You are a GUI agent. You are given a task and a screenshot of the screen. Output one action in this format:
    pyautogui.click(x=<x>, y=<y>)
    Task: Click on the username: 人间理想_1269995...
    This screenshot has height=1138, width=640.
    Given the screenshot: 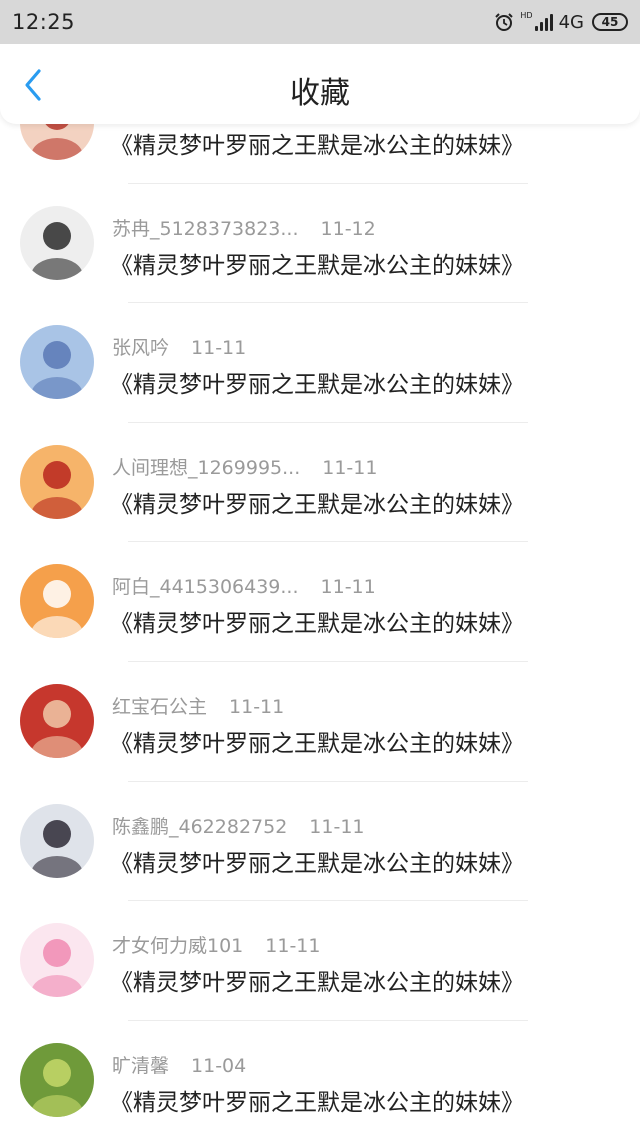 What is the action you would take?
    pyautogui.click(x=206, y=468)
    